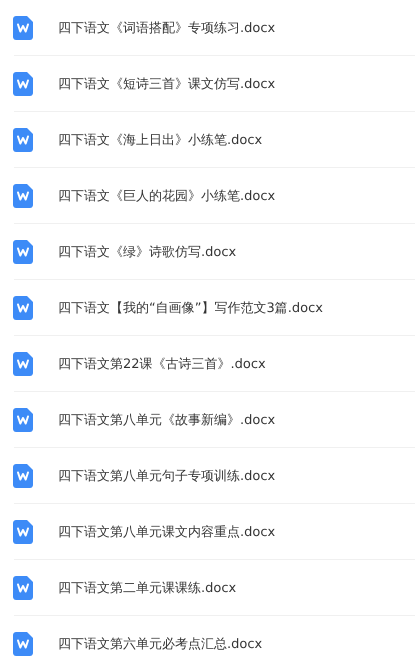  Describe the element at coordinates (167, 28) in the screenshot. I see `file-name: 四下语文《词语搭配》专项练习.docx` at that location.